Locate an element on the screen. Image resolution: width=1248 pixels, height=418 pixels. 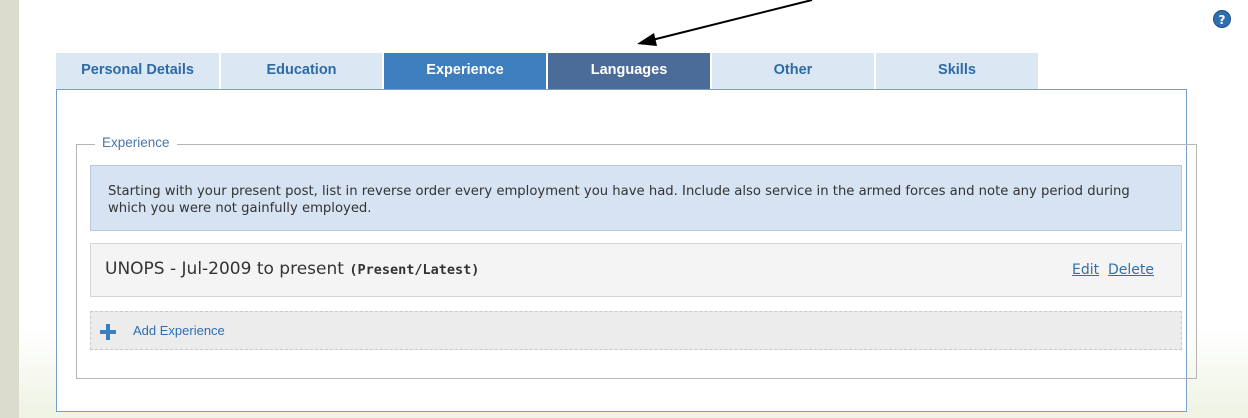
tab-personal-details: Personal Details is located at coordinates (137, 71).